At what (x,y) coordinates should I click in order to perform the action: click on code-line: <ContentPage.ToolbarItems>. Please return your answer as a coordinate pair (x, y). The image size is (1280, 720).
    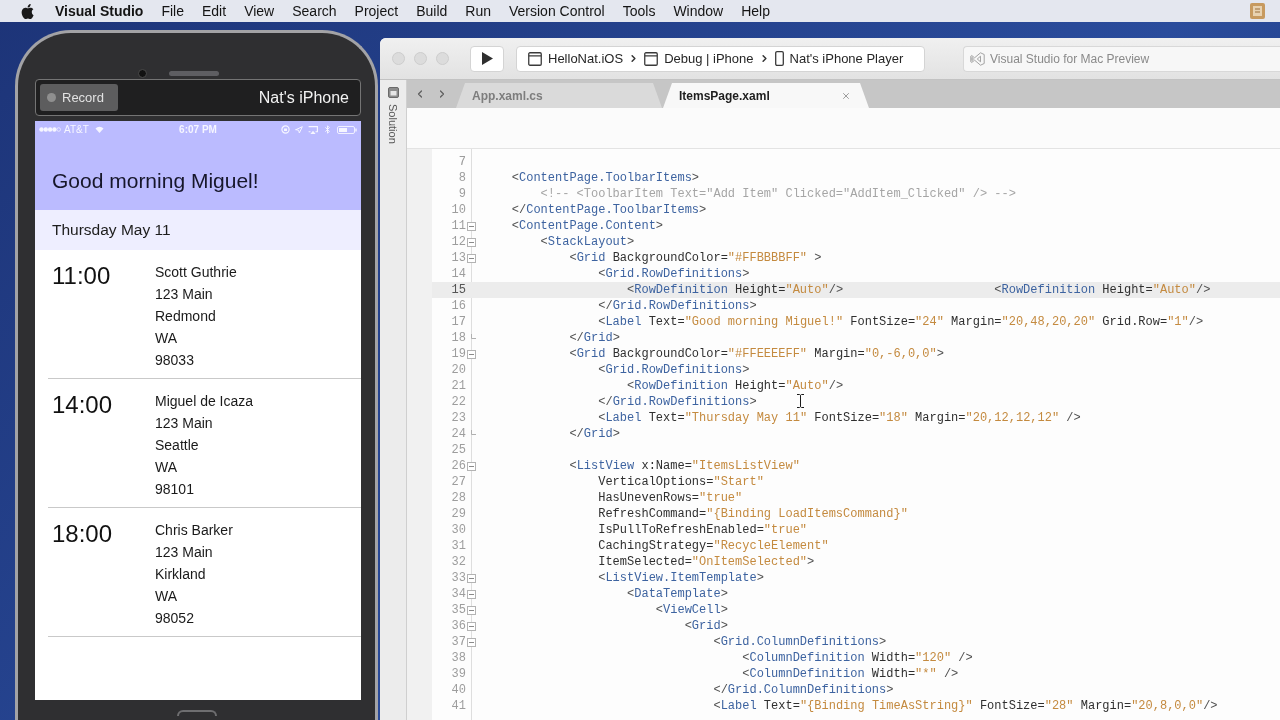
    Looking at the image, I should click on (605, 178).